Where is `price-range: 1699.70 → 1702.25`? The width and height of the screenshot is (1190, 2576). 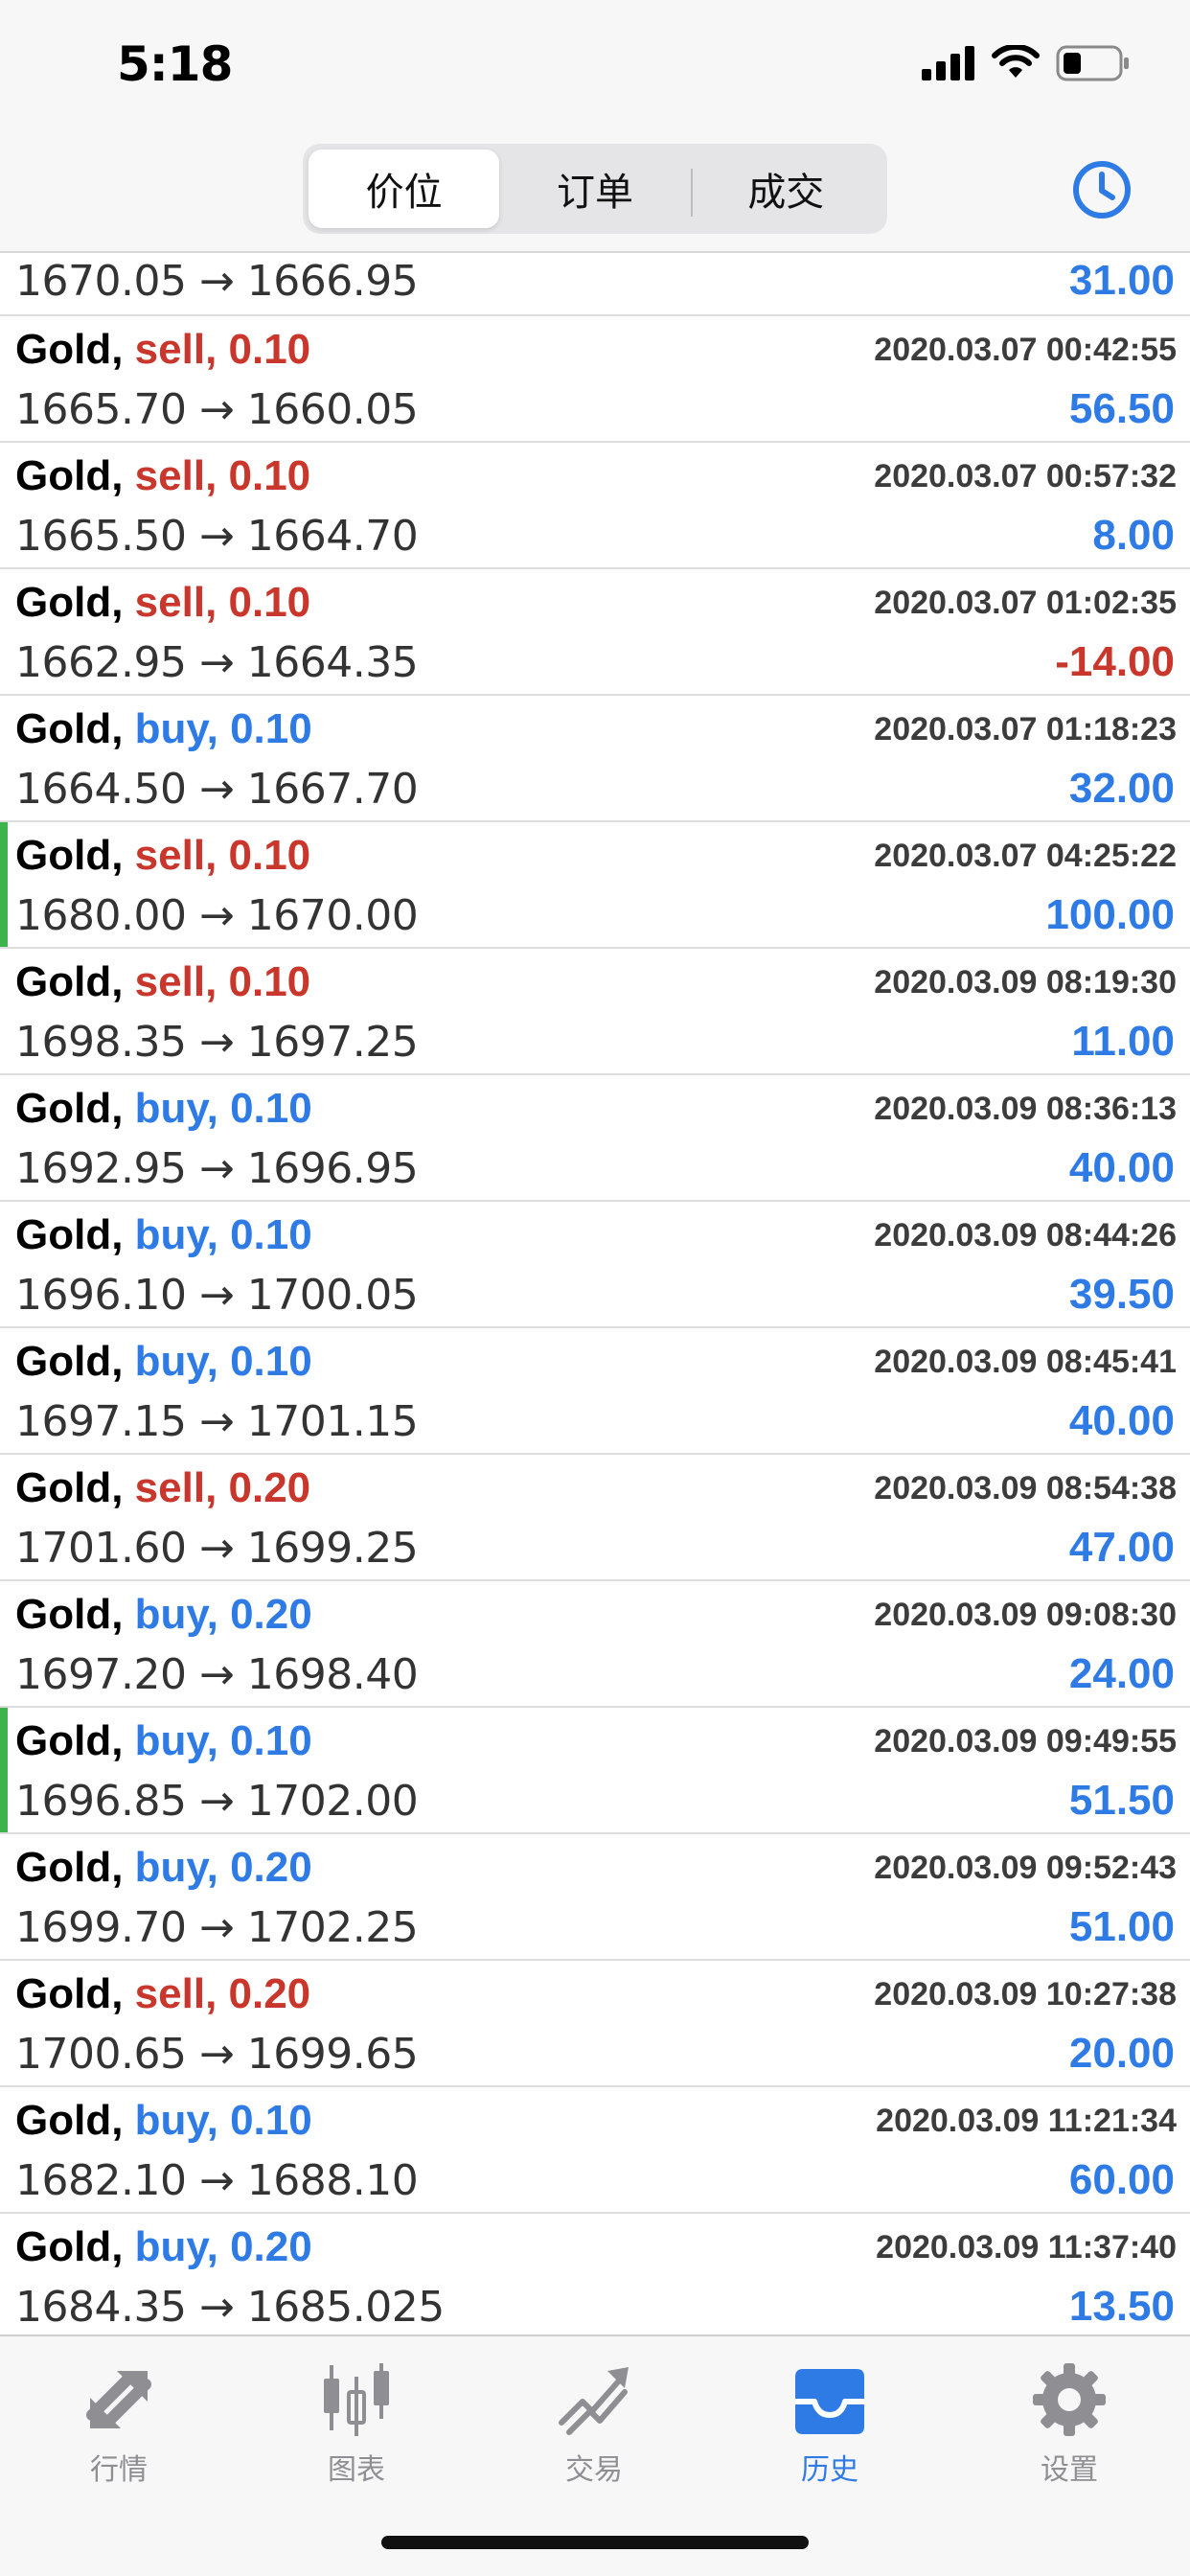
price-range: 1699.70 → 1702.25 is located at coordinates (217, 1927).